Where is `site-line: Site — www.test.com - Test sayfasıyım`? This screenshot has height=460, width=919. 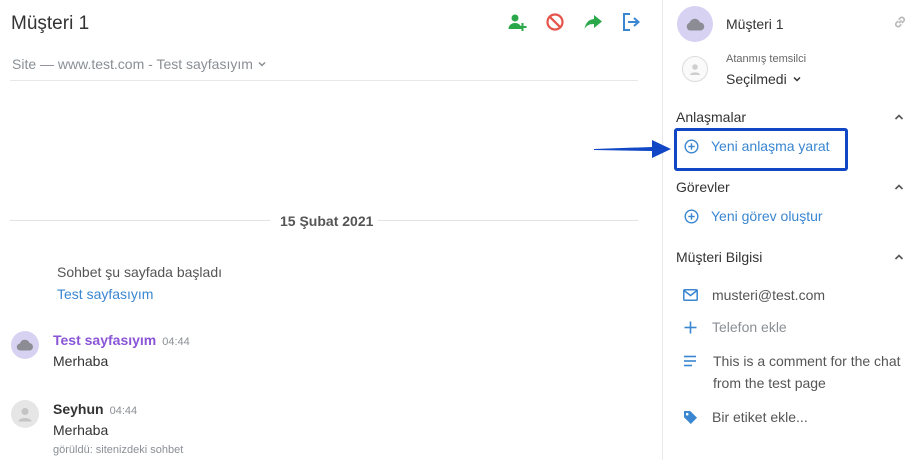 site-line: Site — www.test.com - Test sayfasıyım is located at coordinates (132, 64).